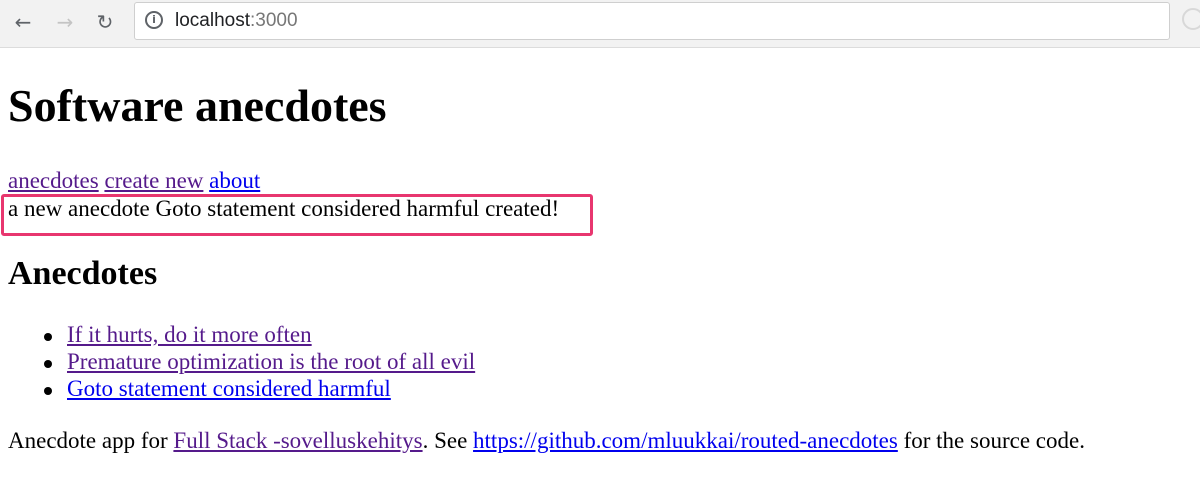 The image size is (1200, 485). I want to click on list-item: Goto statement considered harmful, so click(241, 389).